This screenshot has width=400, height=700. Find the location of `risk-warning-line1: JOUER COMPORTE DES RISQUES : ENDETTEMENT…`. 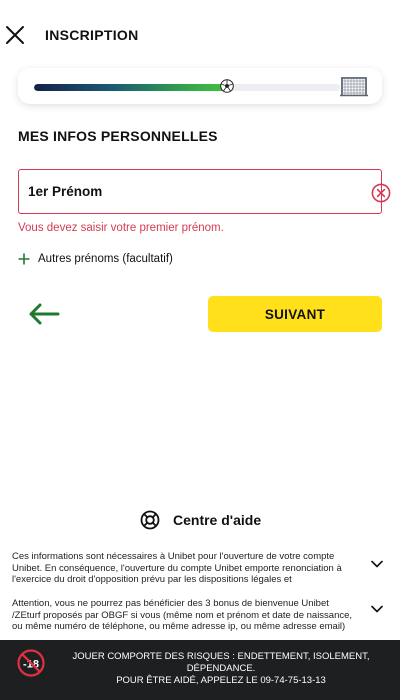

risk-warning-line1: JOUER COMPORTE DES RISQUES : ENDETTEMENT… is located at coordinates (221, 662).